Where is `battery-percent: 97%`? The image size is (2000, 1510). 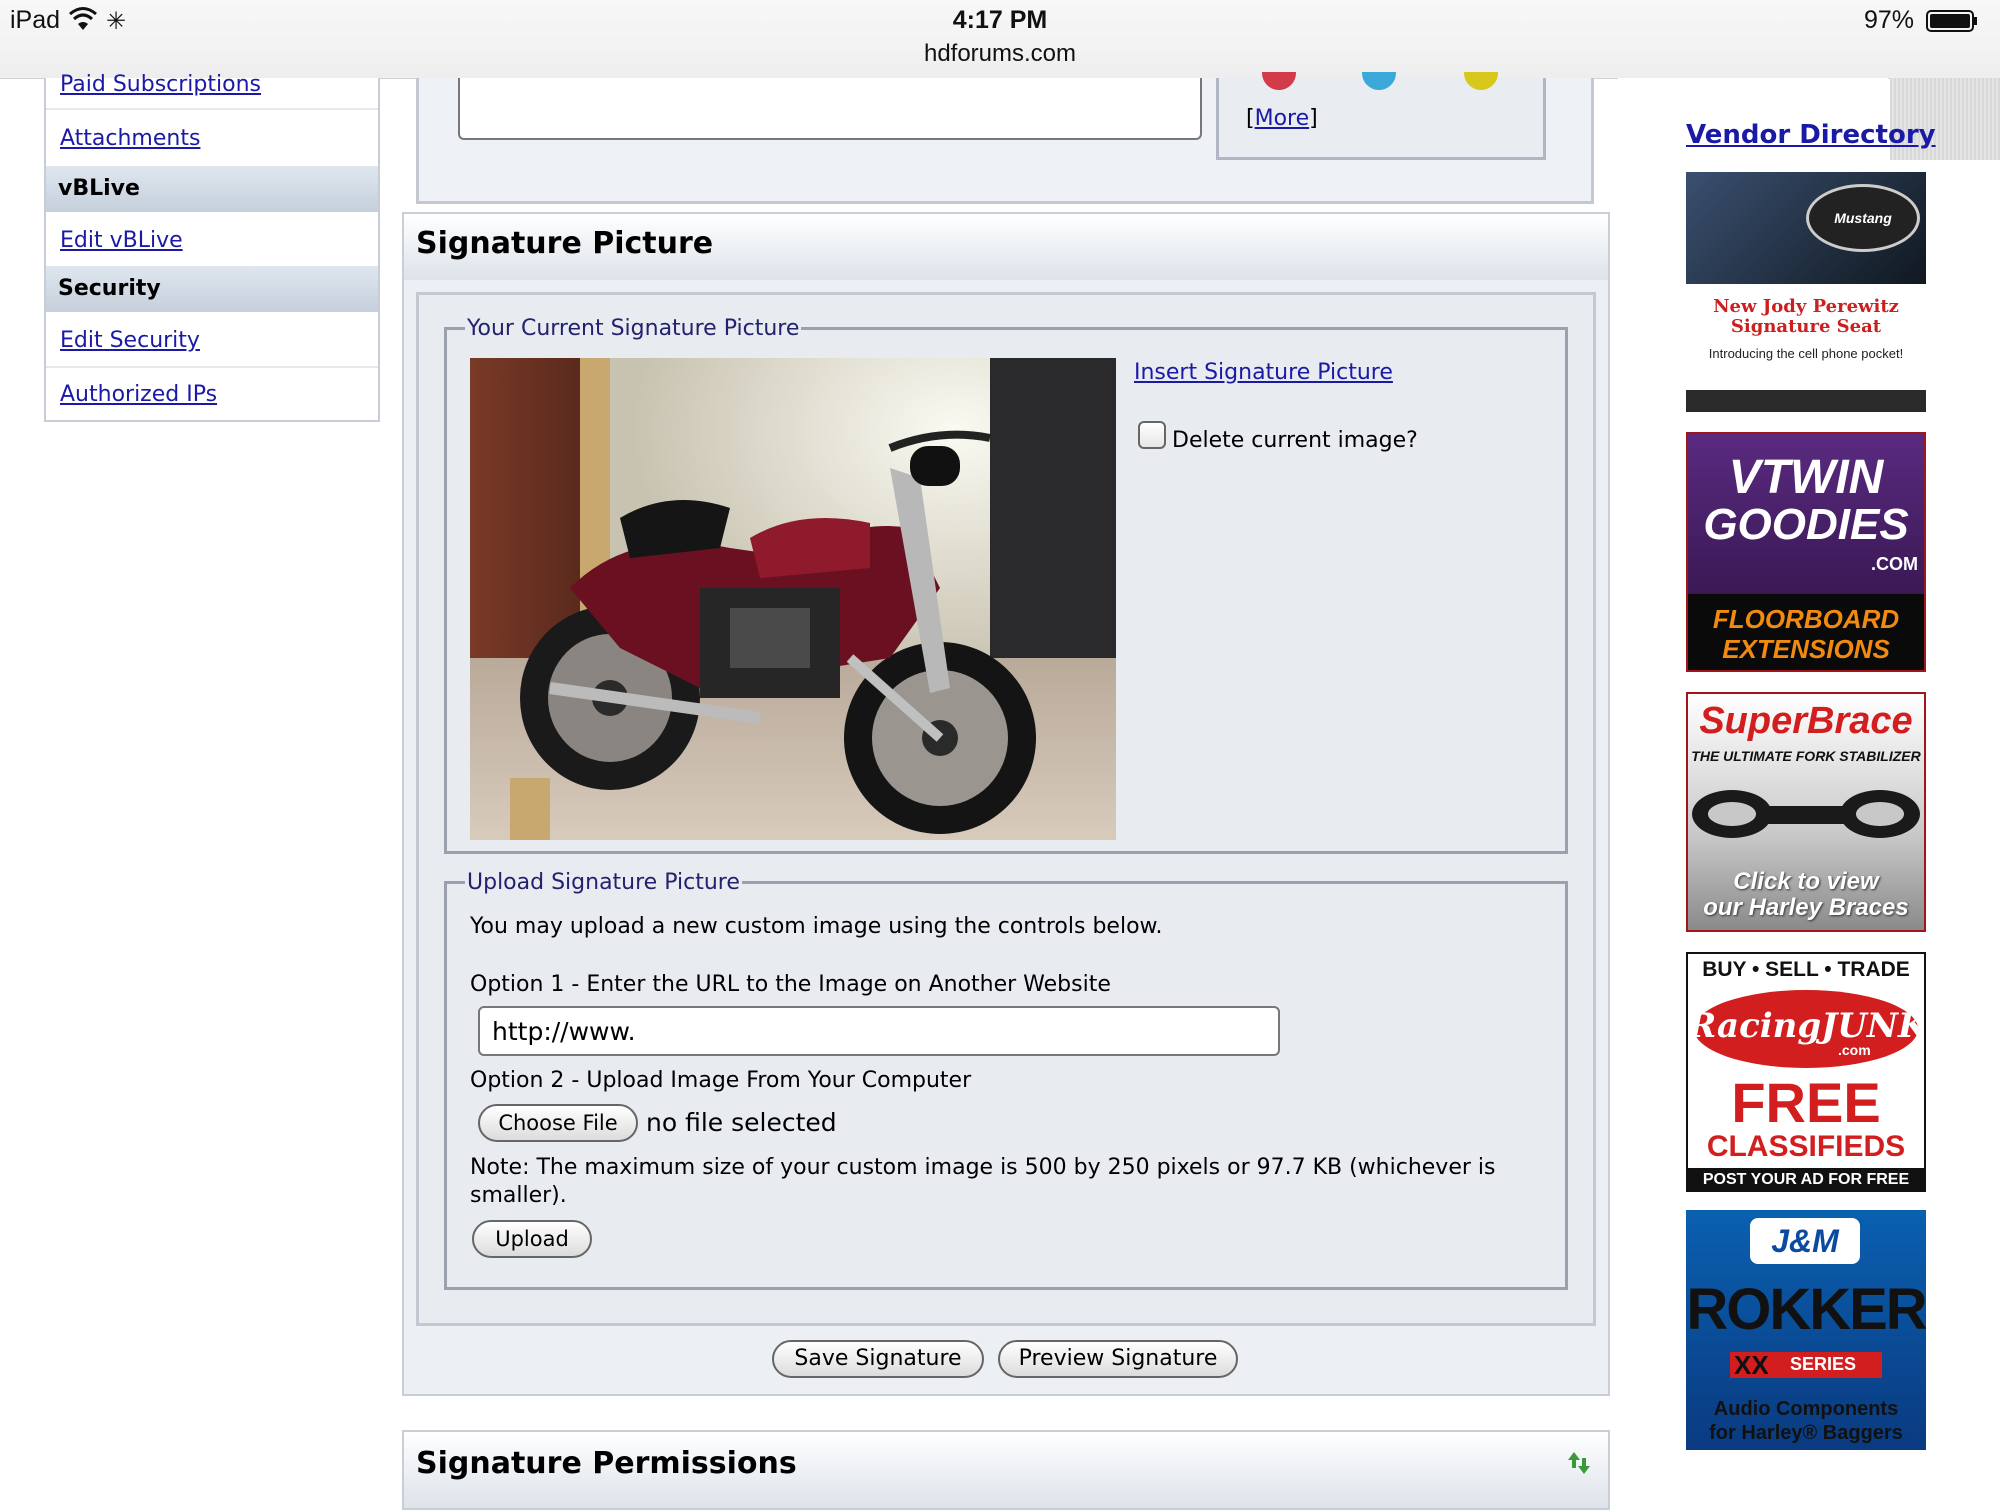
battery-percent: 97% is located at coordinates (1888, 20).